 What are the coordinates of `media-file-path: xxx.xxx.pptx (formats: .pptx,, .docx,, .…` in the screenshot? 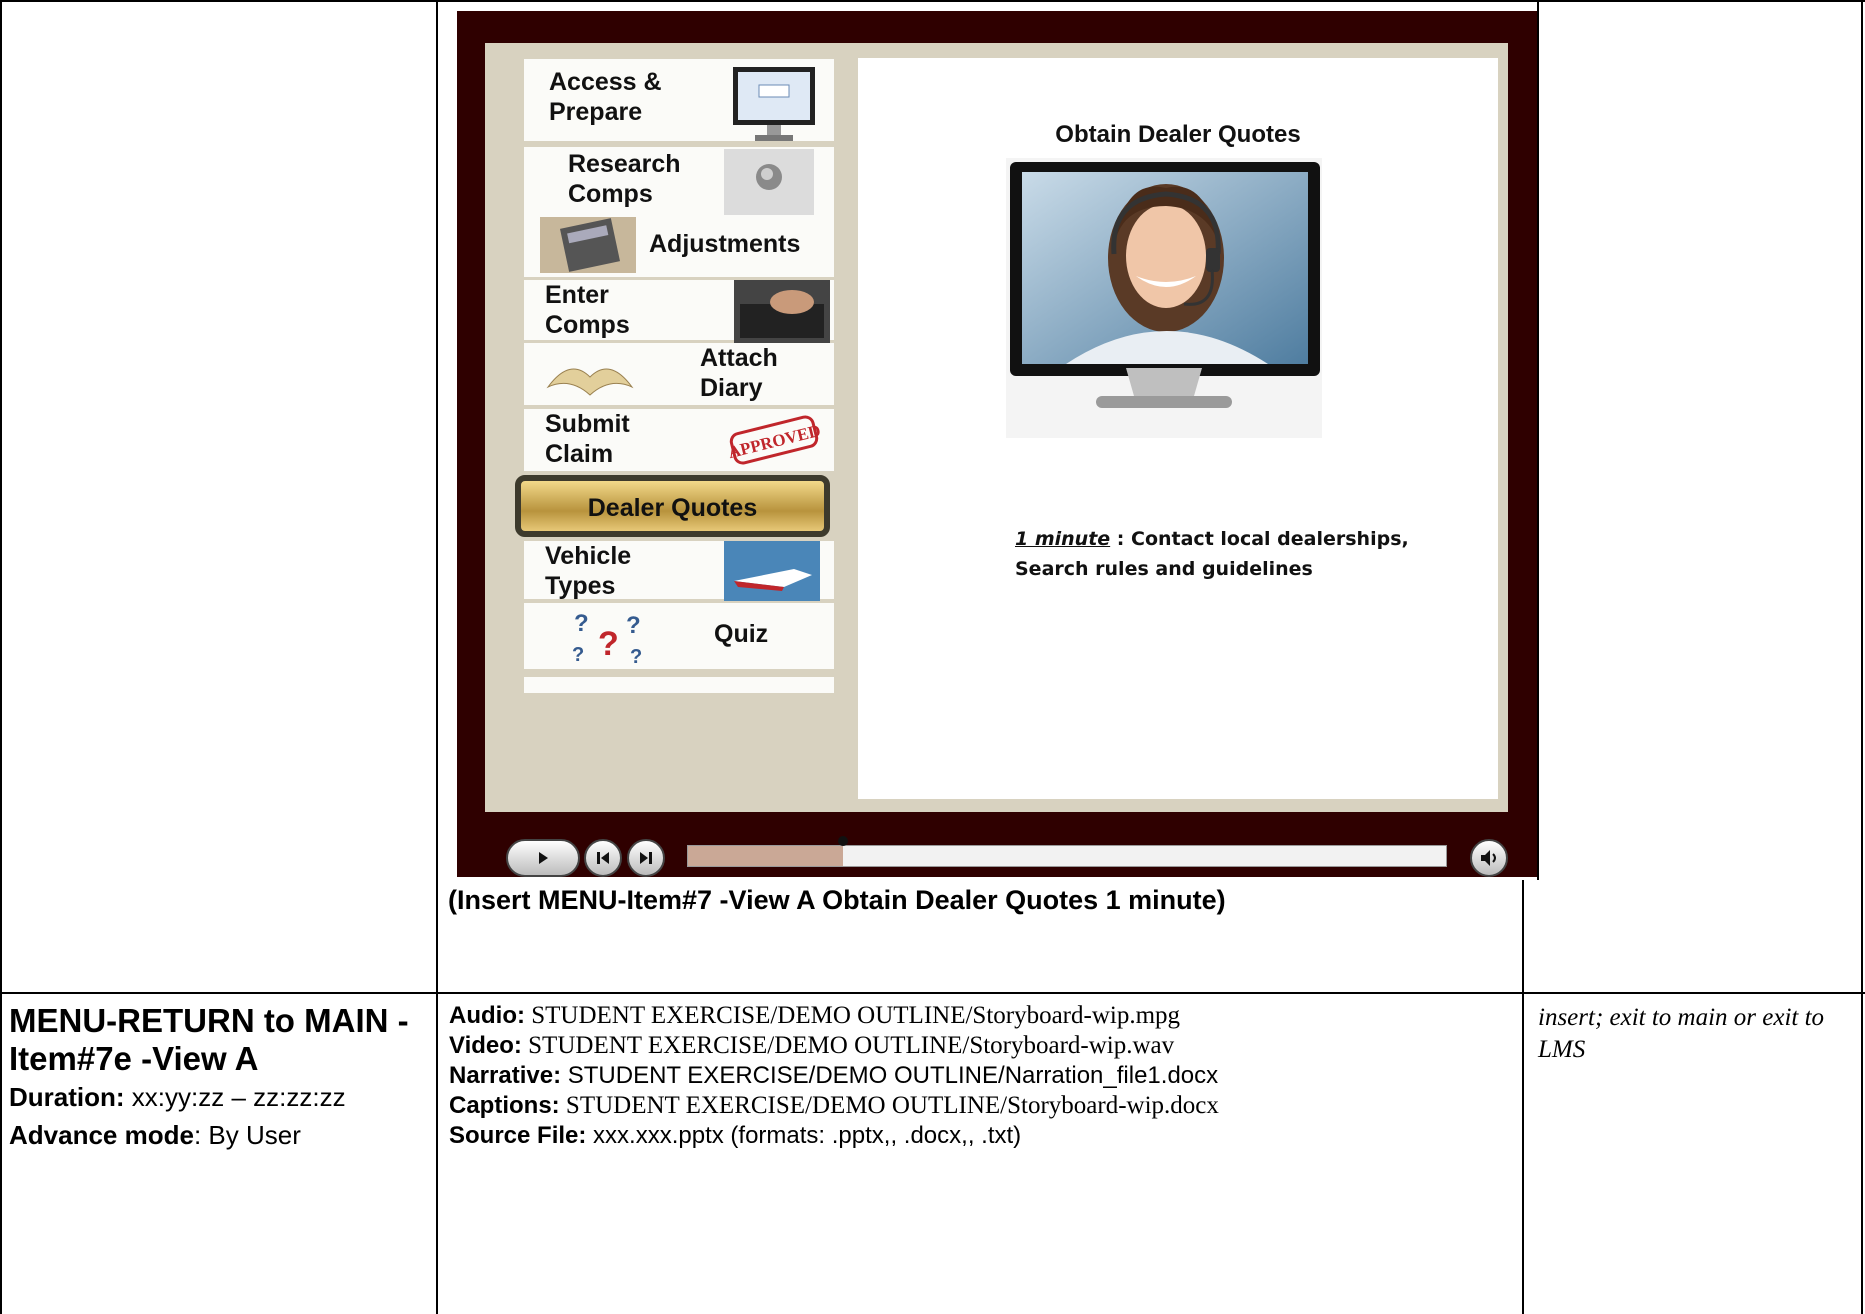 It's located at (804, 1135).